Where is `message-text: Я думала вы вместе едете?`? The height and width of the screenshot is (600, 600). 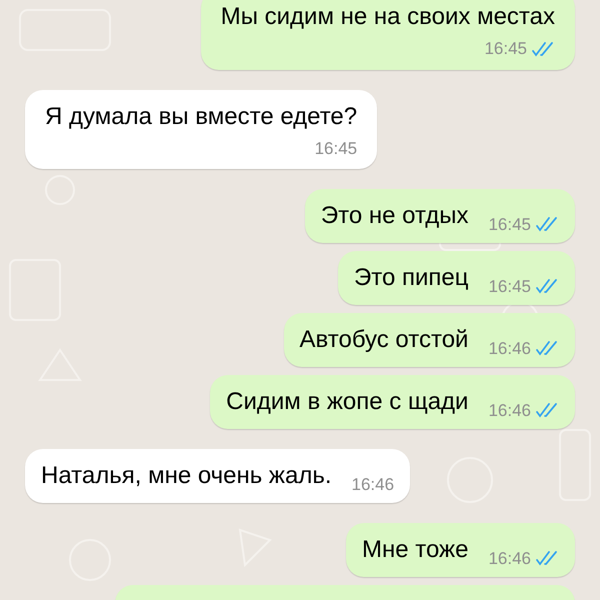
message-text: Я думала вы вместе едете? is located at coordinates (201, 117).